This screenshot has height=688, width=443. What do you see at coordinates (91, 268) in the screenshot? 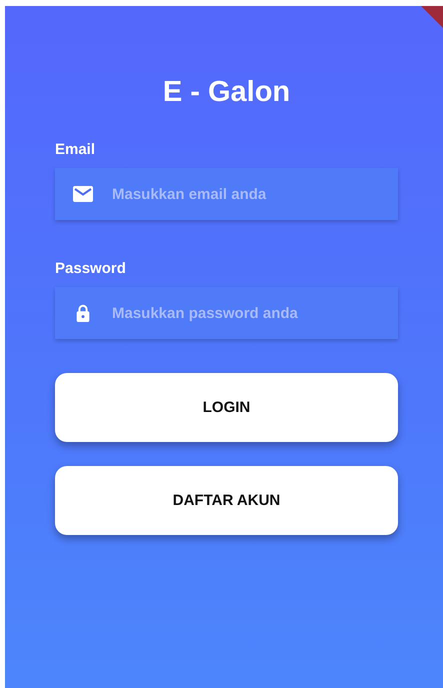
I see `field-label: Password` at bounding box center [91, 268].